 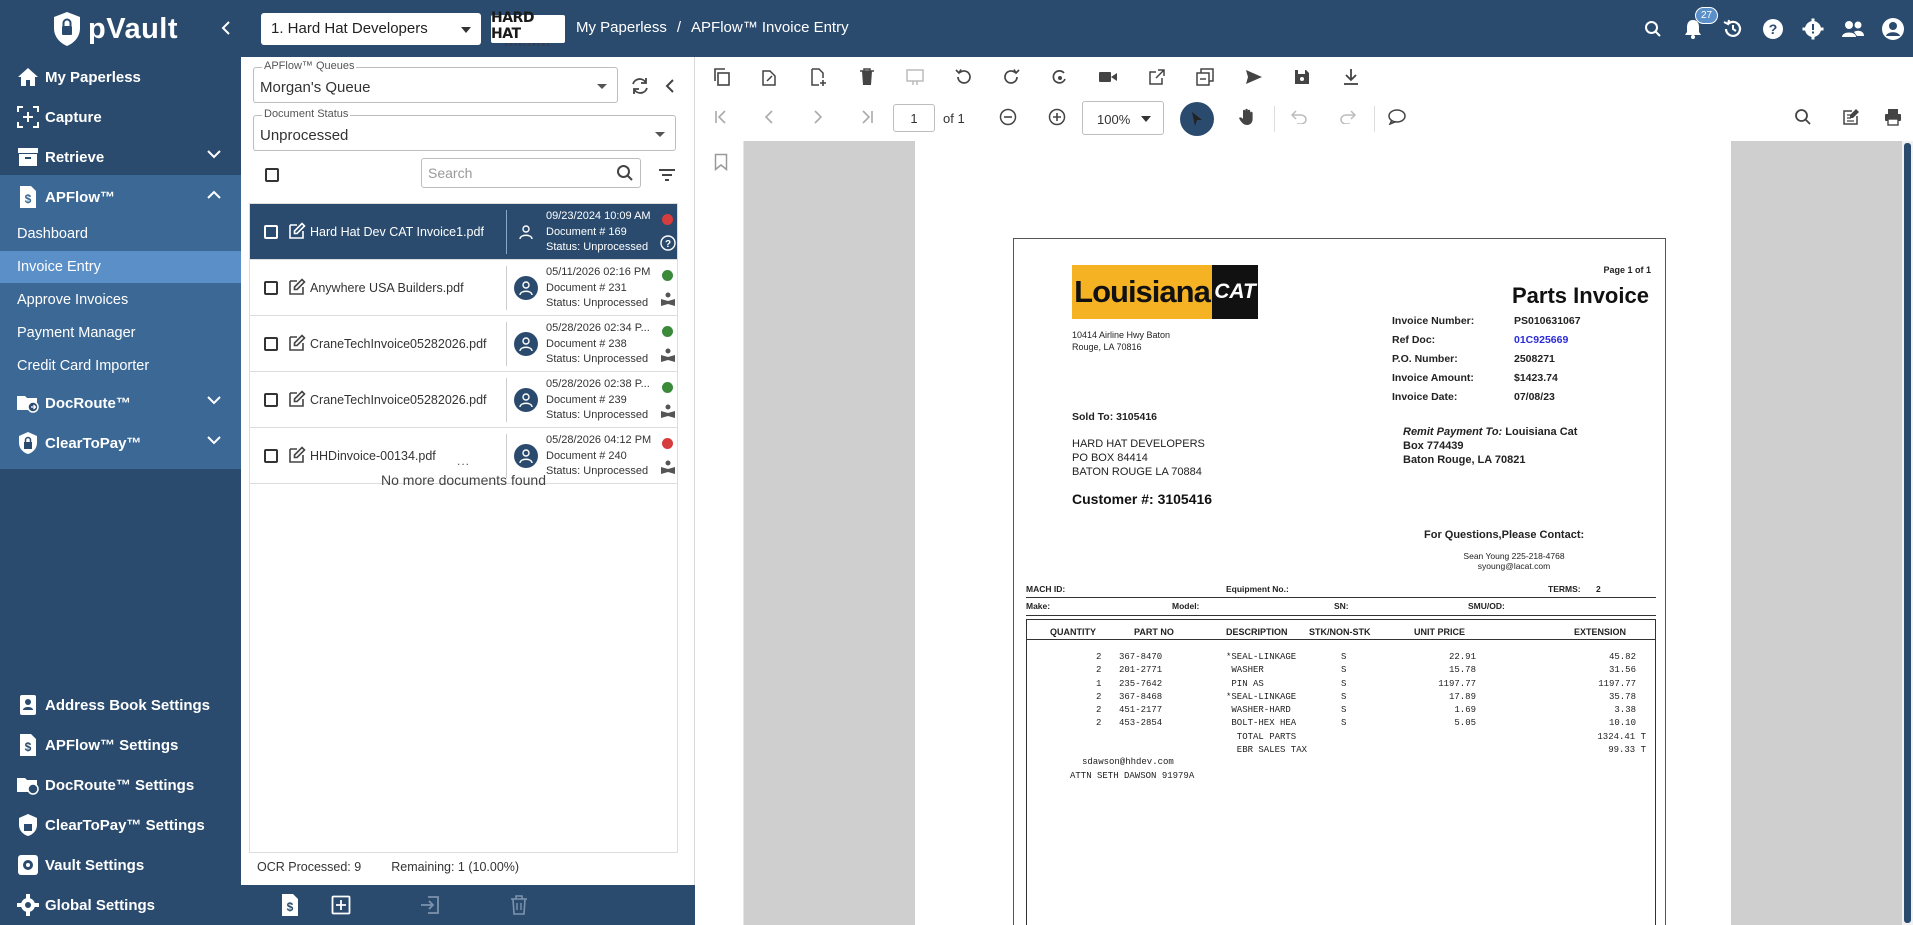 I want to click on settings-button, so click(x=1813, y=28).